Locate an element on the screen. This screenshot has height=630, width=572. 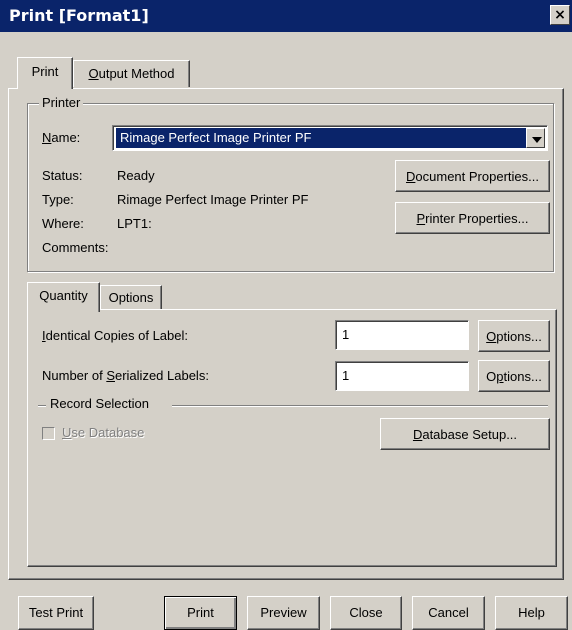
tab-quantity: Quantity is located at coordinates (63, 297).